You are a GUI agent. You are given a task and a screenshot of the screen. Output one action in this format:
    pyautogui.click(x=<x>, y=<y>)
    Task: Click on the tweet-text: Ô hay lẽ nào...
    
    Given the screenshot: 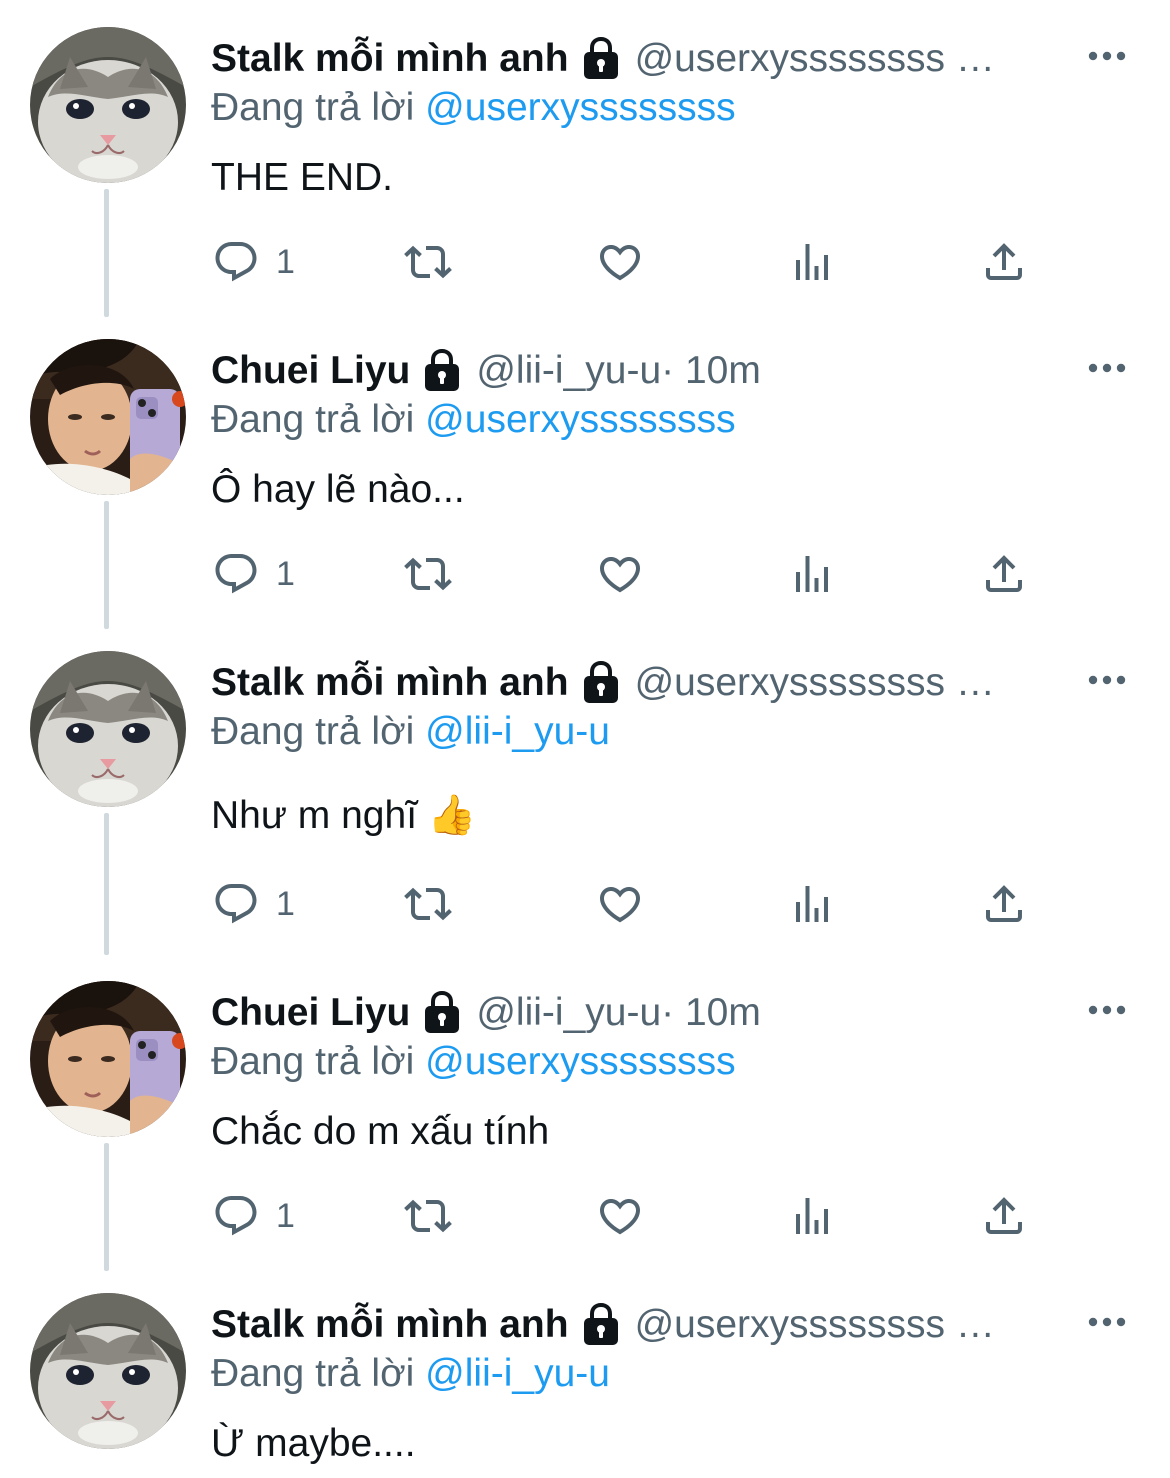 What is the action you would take?
    pyautogui.click(x=338, y=489)
    